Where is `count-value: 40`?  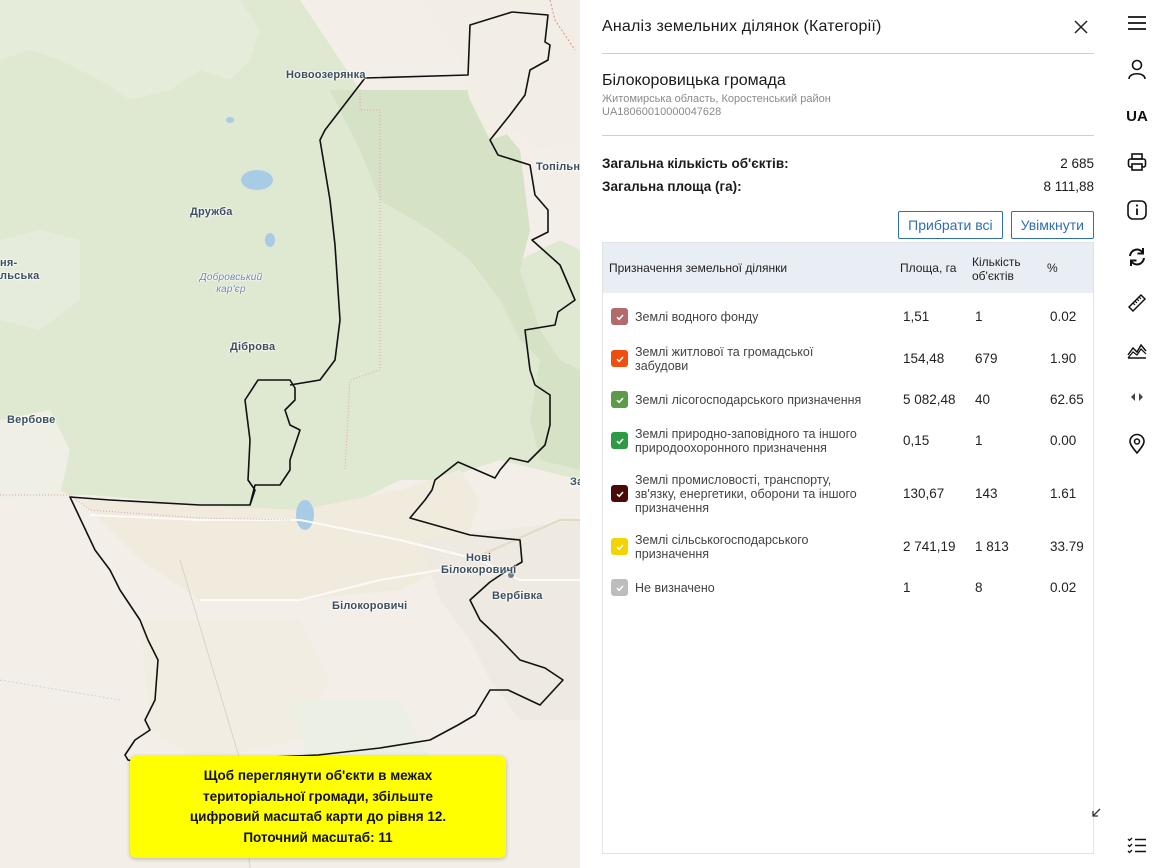
count-value: 40 is located at coordinates (983, 399).